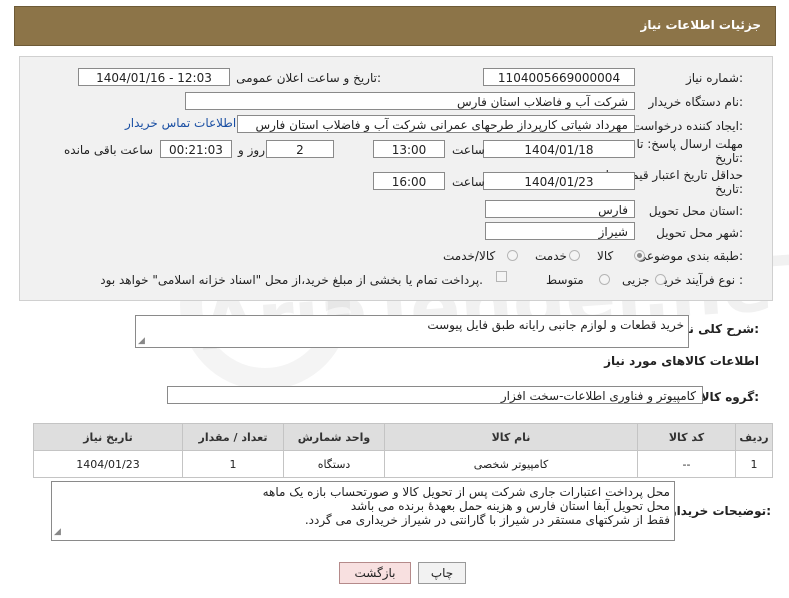 The width and height of the screenshot is (789, 598). I want to click on category-label: طبقه بندی موضوعی:, so click(689, 256).